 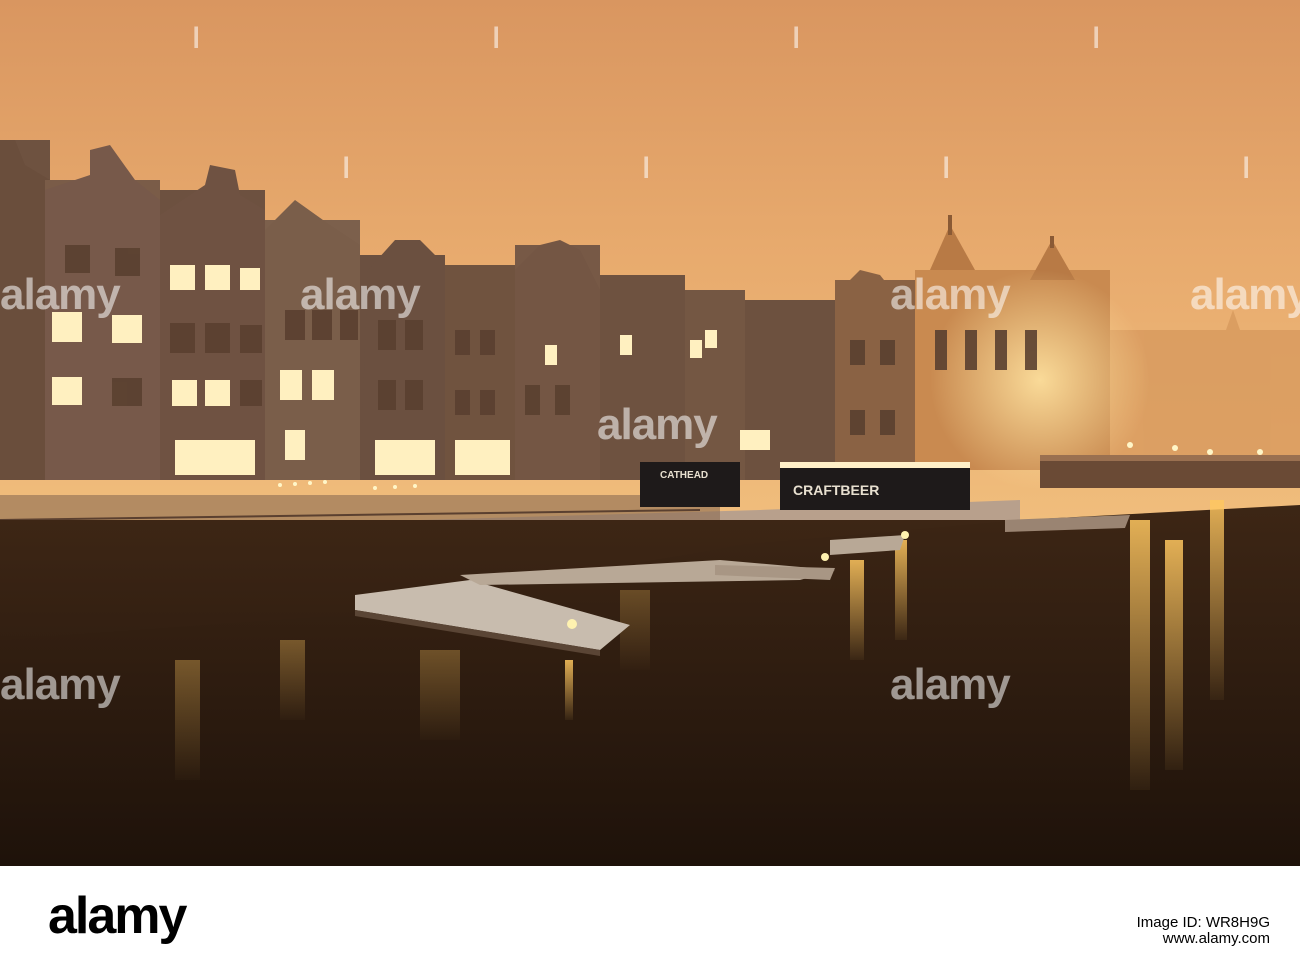 I want to click on craftbeer-boat: CATHEAD CRAFTBEER, so click(x=805, y=486).